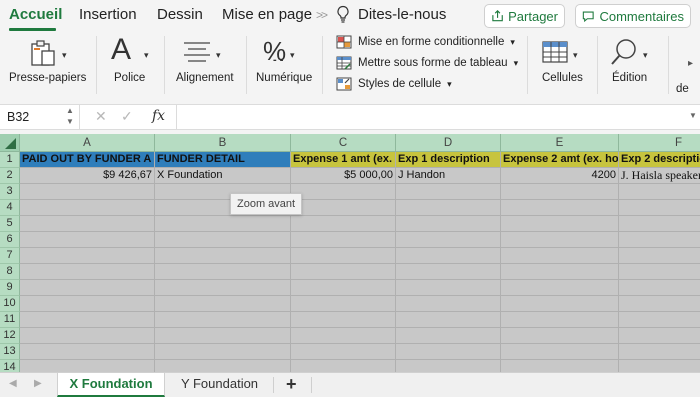 Image resolution: width=700 pixels, height=397 pixels. I want to click on cell-c1: Expense 1 amt (ex. c, so click(343, 160).